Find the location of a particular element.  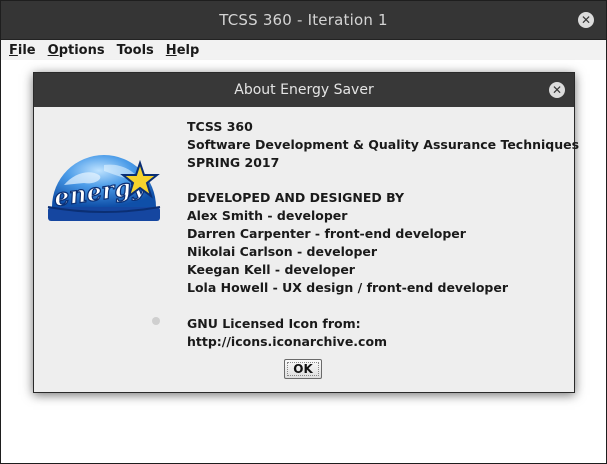

menu-options: Options is located at coordinates (76, 50).